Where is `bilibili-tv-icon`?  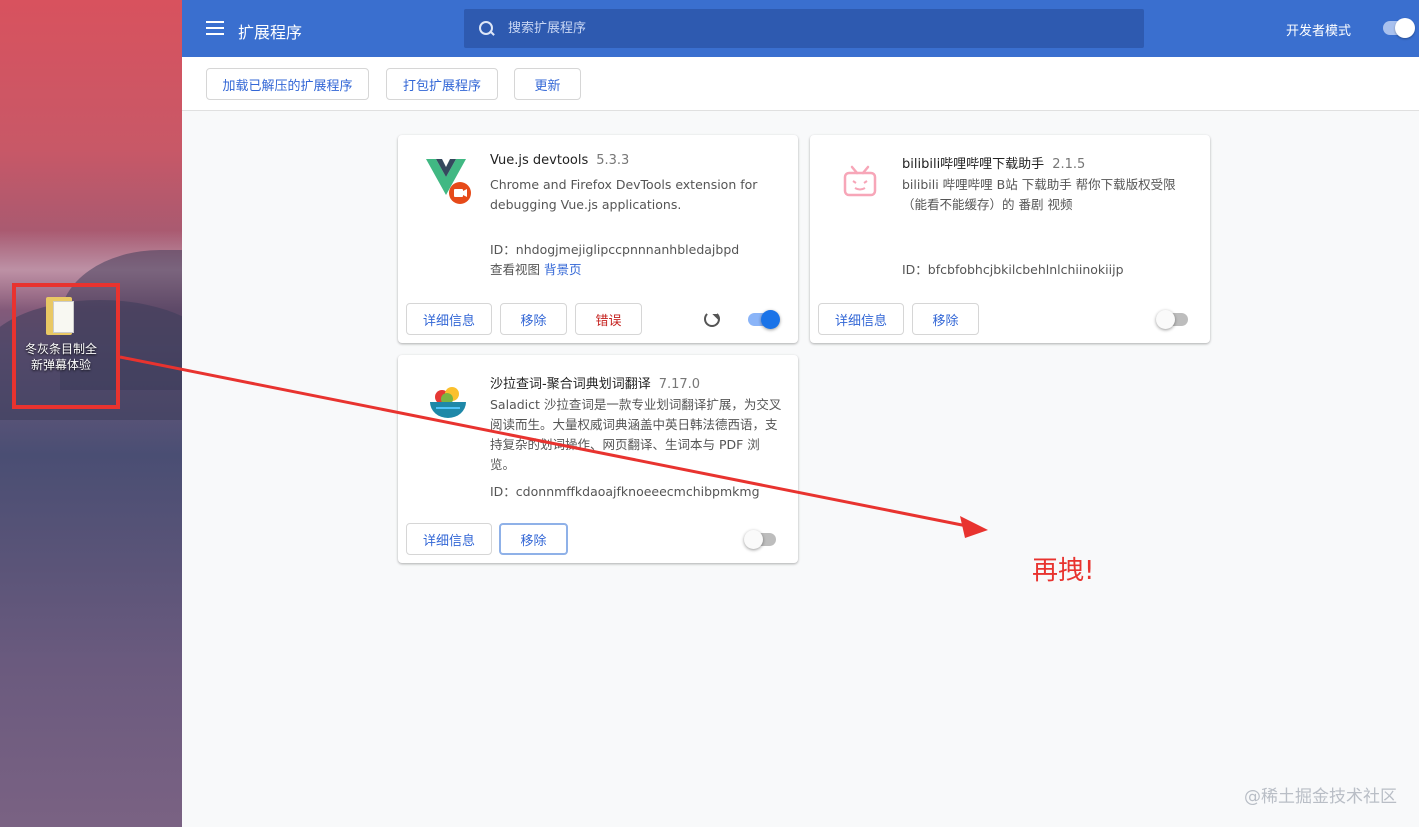 bilibili-tv-icon is located at coordinates (860, 181).